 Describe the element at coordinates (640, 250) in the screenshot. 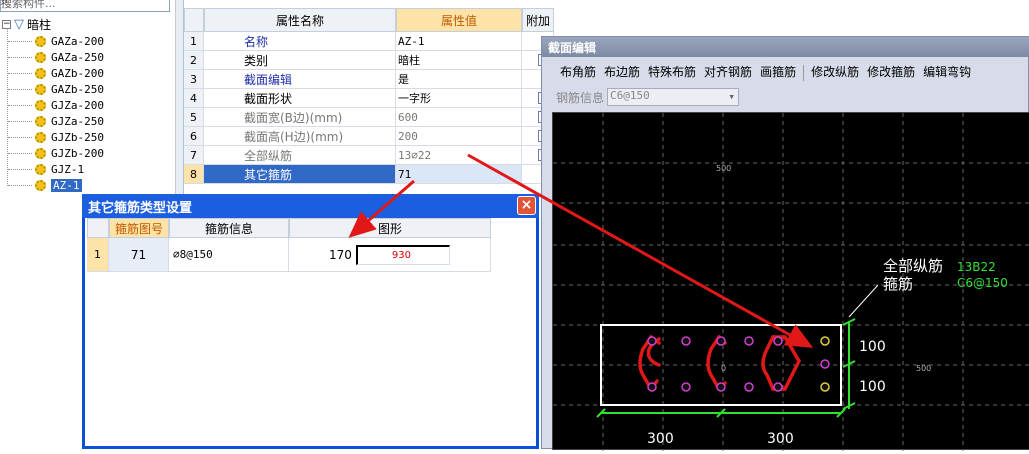

I see `arrow-to-canvas` at that location.